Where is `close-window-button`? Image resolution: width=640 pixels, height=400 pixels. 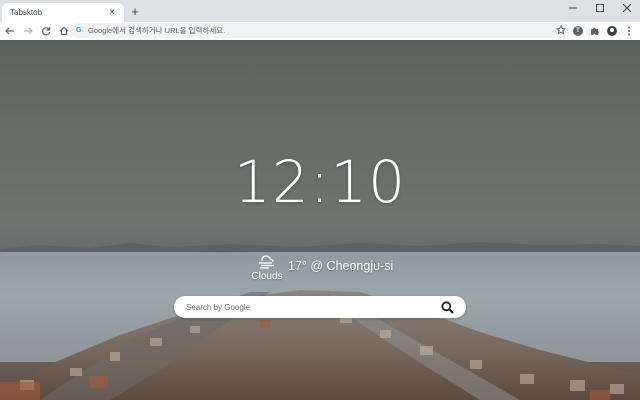
close-window-button is located at coordinates (626, 8).